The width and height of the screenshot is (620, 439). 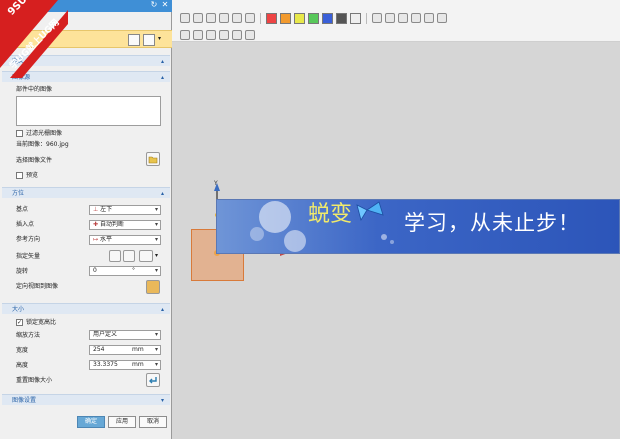 I want to click on expand-icon: ▾, so click(x=162, y=400).